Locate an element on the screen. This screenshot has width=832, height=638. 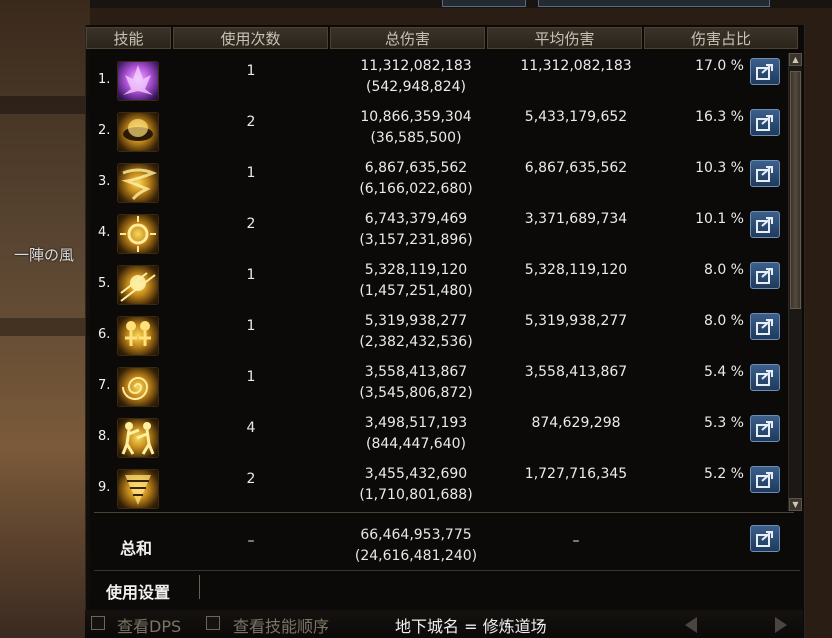
header-skill: 技能 is located at coordinates (128, 38).